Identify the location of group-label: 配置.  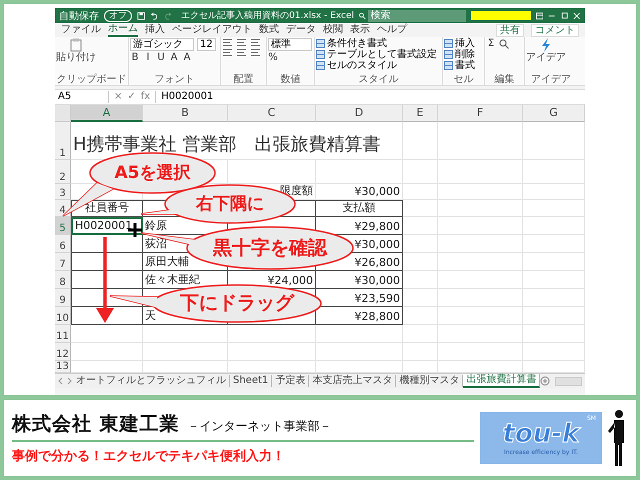
(243, 79).